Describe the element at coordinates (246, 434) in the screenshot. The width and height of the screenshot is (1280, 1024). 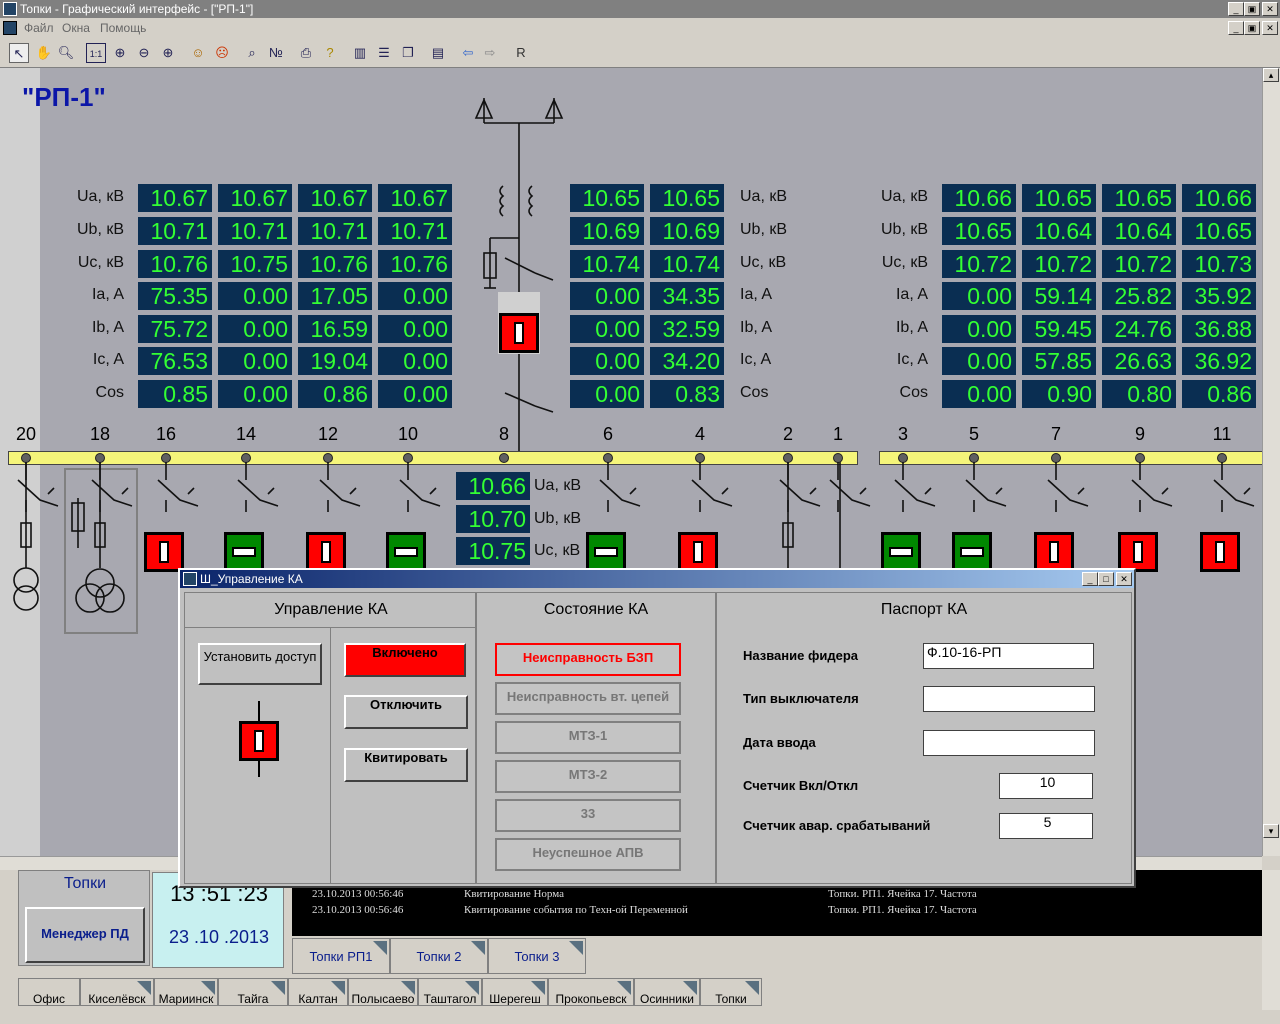
I see `feeder-number: 14` at that location.